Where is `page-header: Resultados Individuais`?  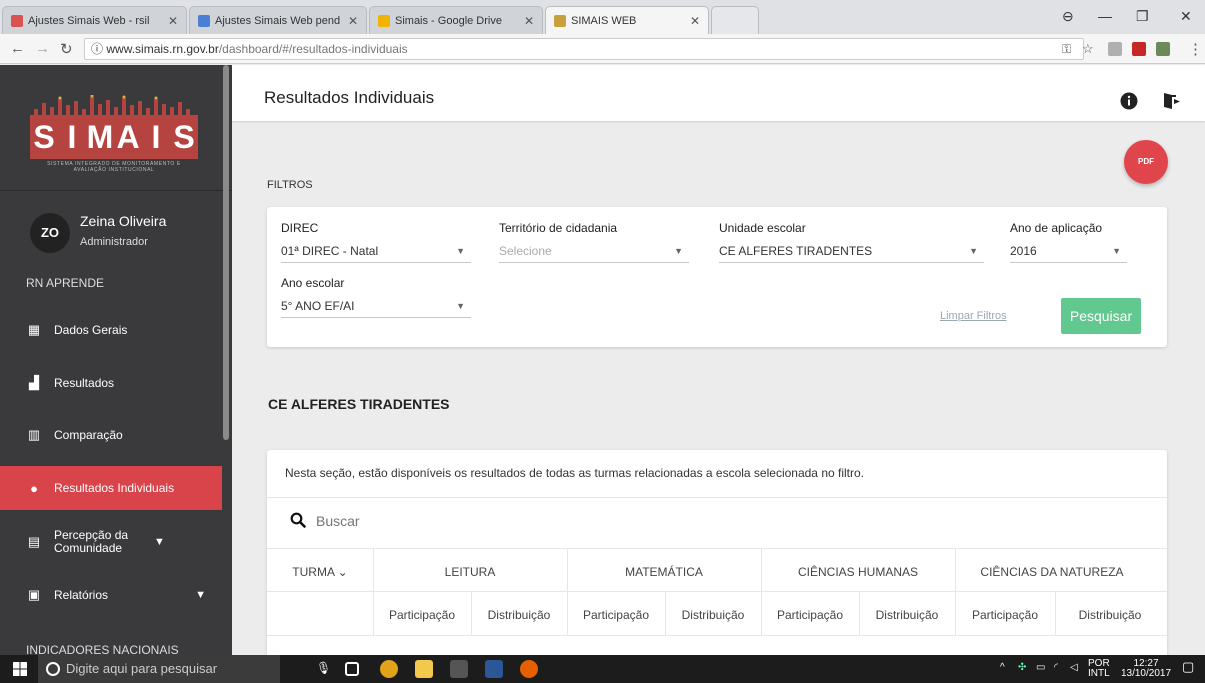 page-header: Resultados Individuais is located at coordinates (718, 93).